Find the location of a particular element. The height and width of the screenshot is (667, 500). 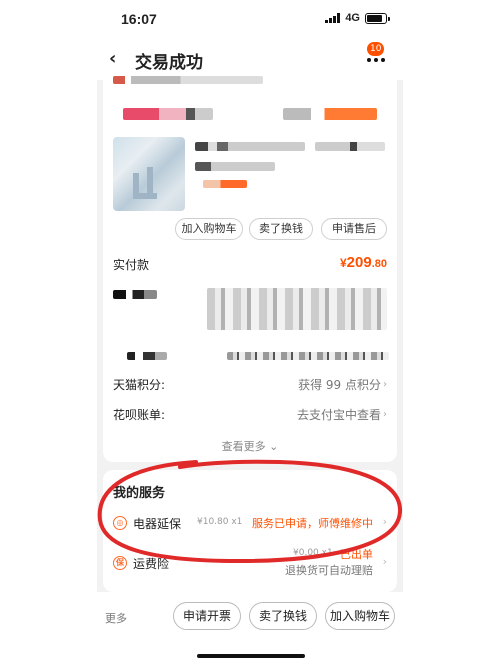

censored-product-tag is located at coordinates (225, 184).